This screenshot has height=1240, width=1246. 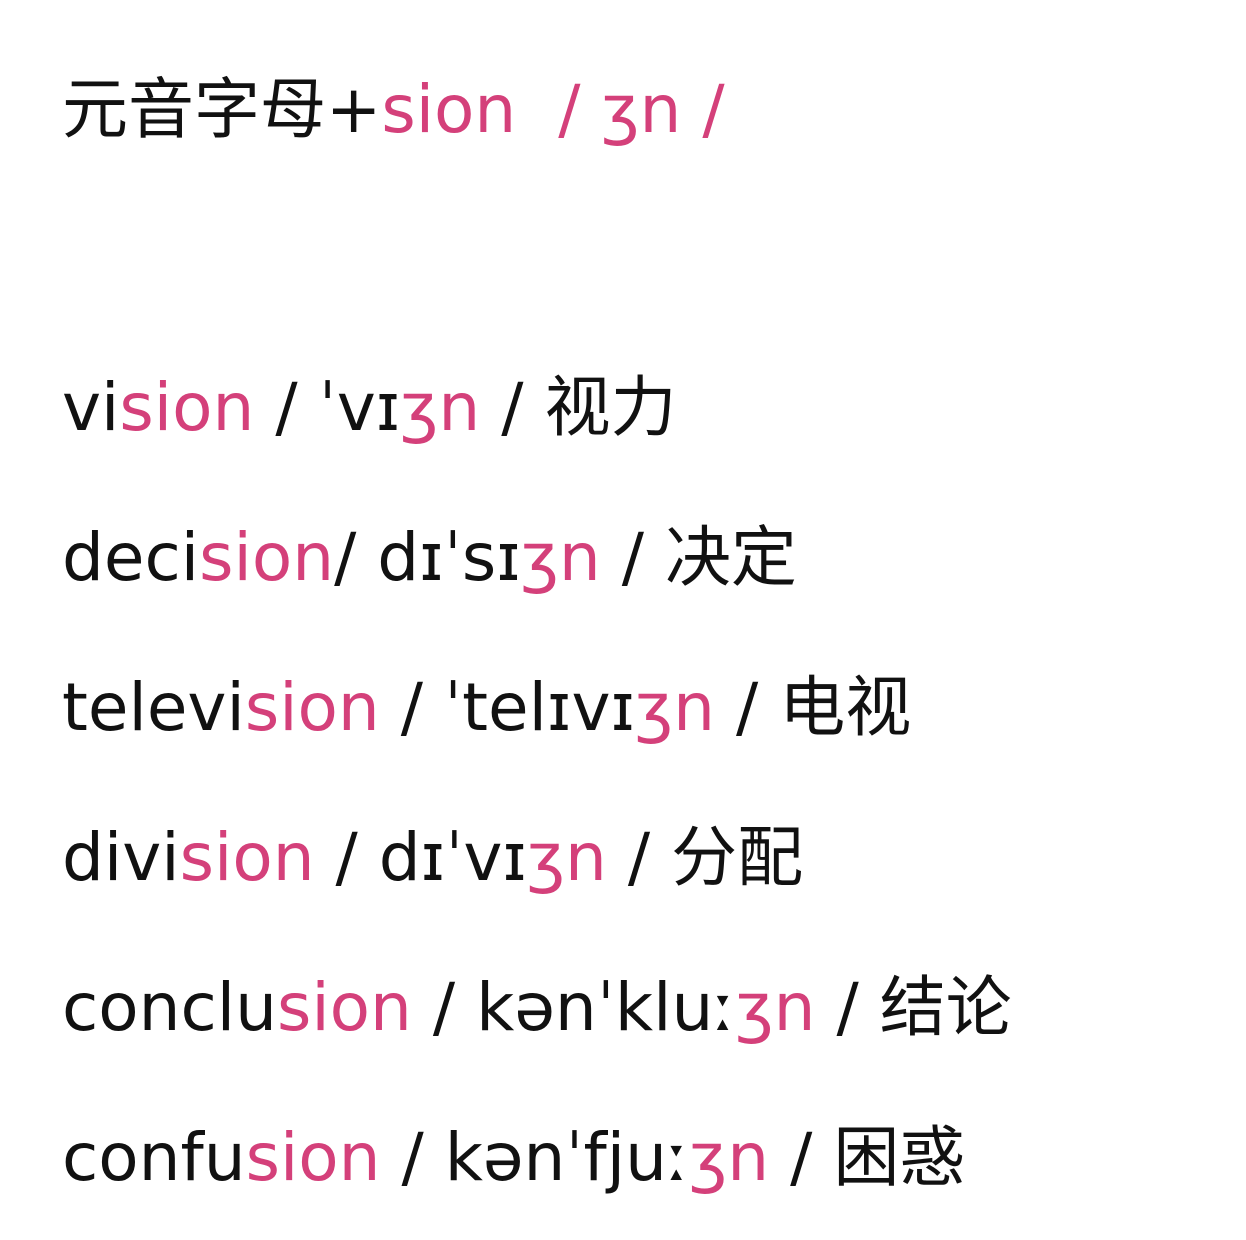 What do you see at coordinates (610, 407) in the screenshot?
I see `word-meaning: 视力` at bounding box center [610, 407].